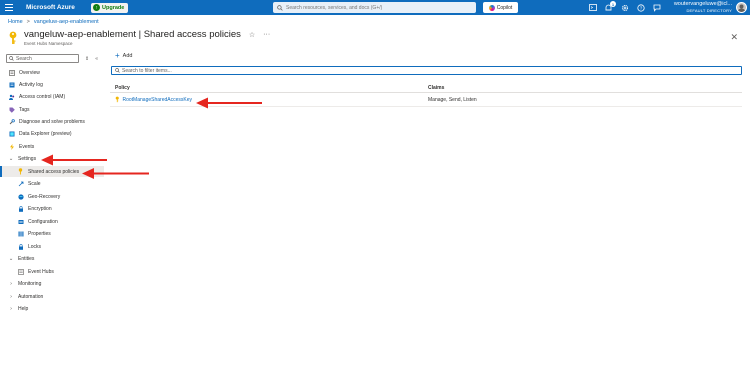  What do you see at coordinates (613, 4) in the screenshot?
I see `notification-badge: 1` at bounding box center [613, 4].